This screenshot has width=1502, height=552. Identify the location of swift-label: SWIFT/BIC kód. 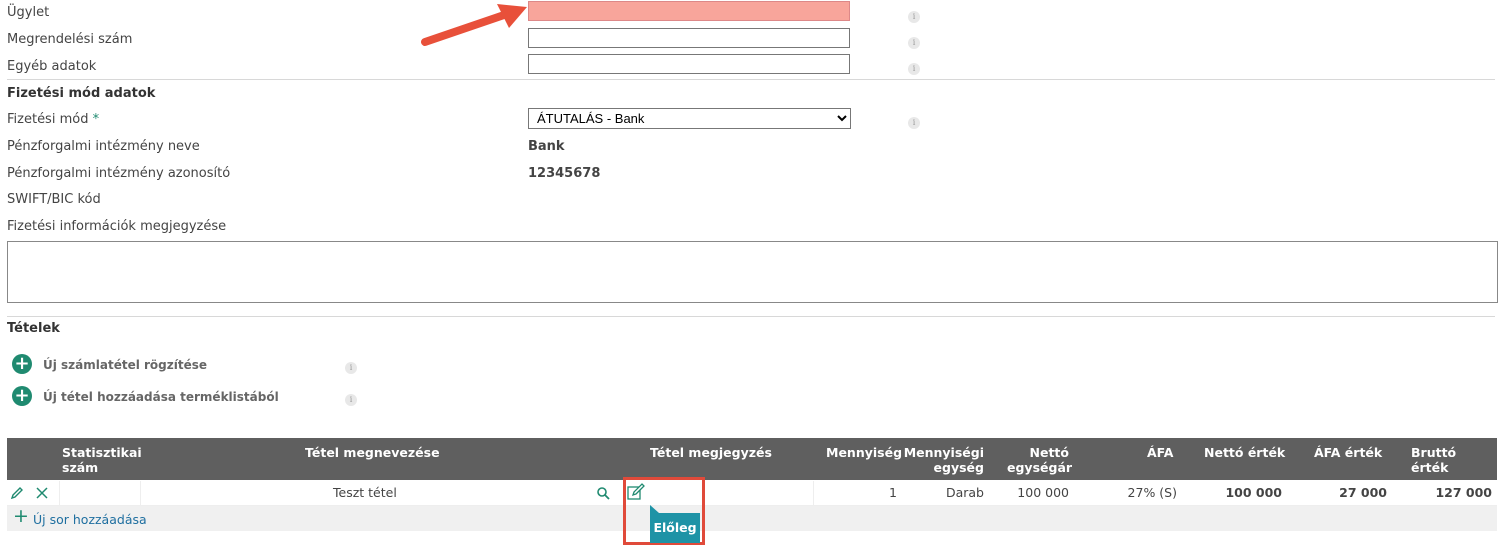
(54, 199).